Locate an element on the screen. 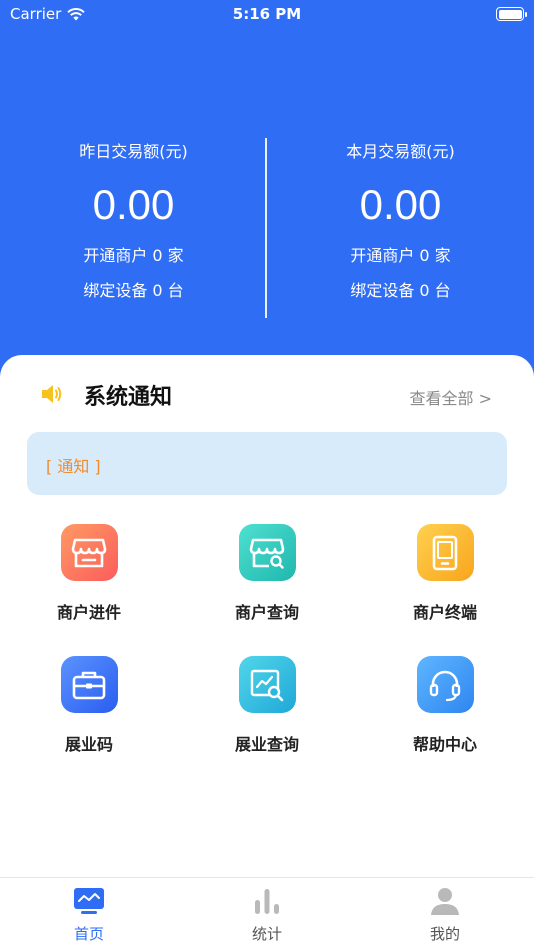 This screenshot has height=950, width=534. grid-label: 商户进件 is located at coordinates (88, 612).